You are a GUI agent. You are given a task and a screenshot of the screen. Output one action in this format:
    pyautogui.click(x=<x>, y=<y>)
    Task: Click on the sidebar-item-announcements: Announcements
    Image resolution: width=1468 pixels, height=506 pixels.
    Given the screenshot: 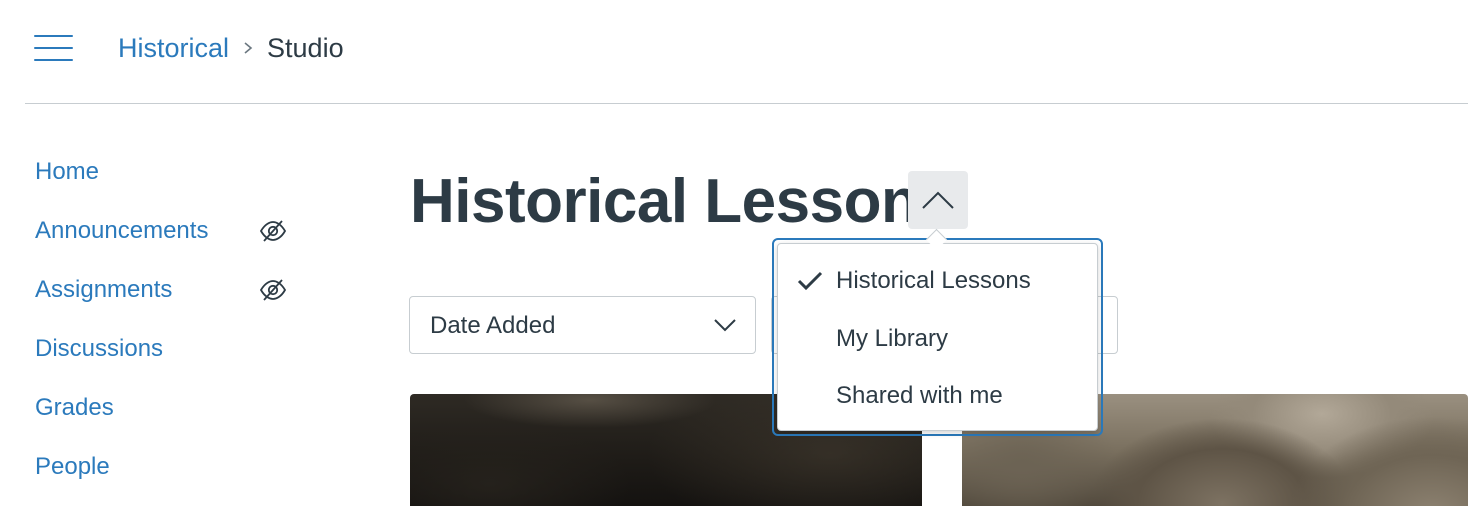 What is the action you would take?
    pyautogui.click(x=165, y=231)
    